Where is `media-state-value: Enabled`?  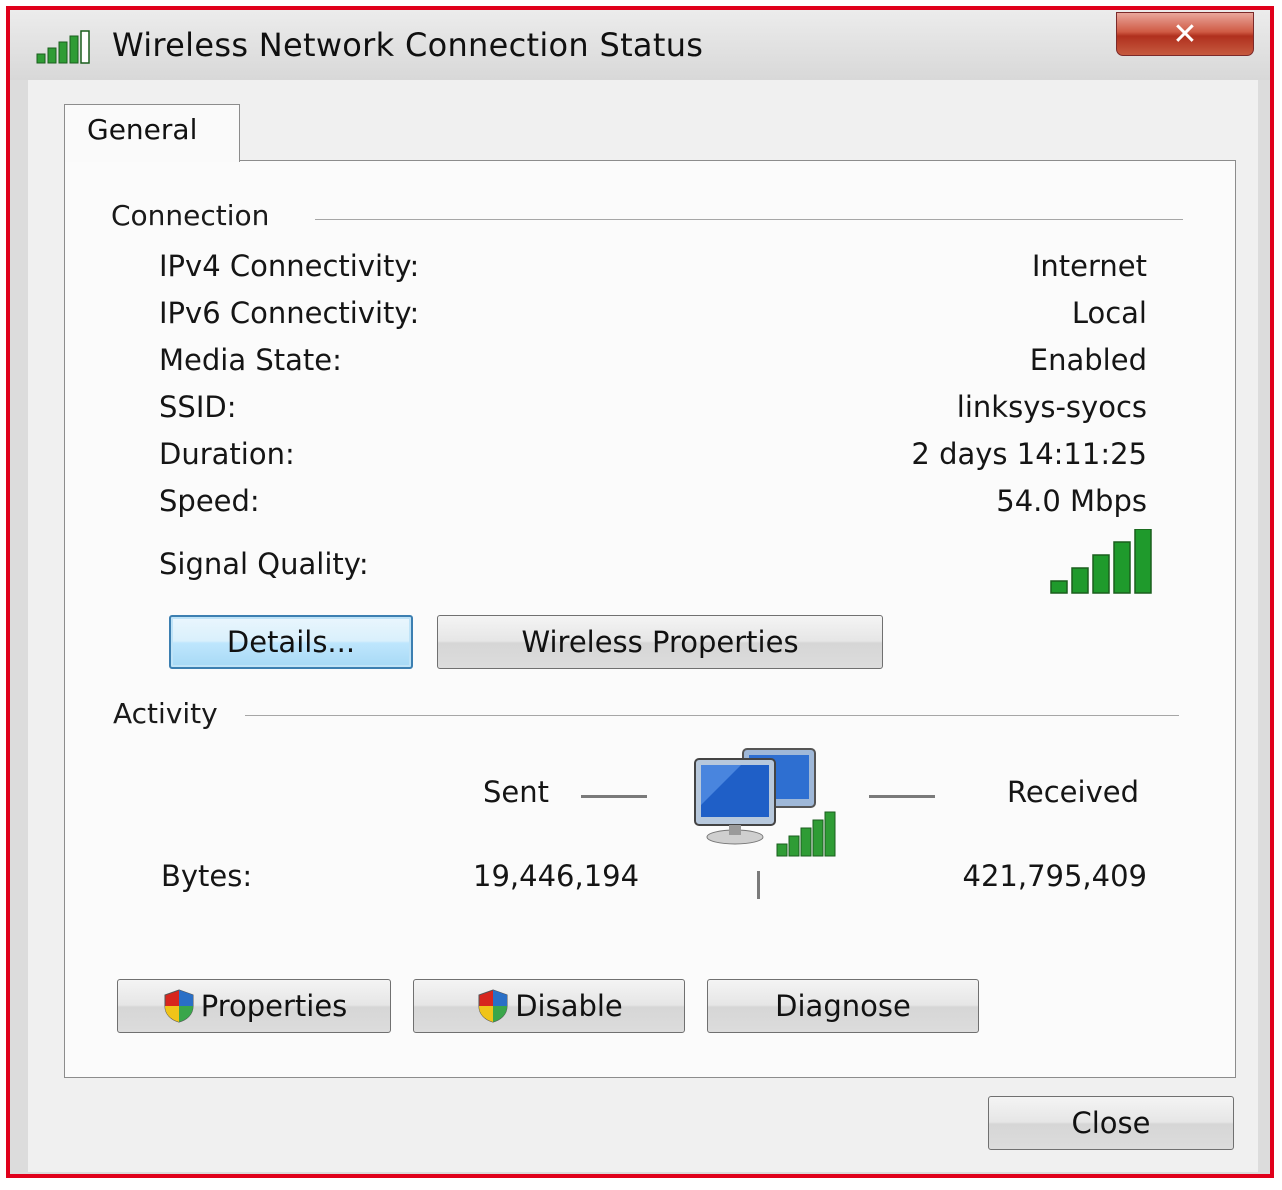 media-state-value: Enabled is located at coordinates (1088, 360).